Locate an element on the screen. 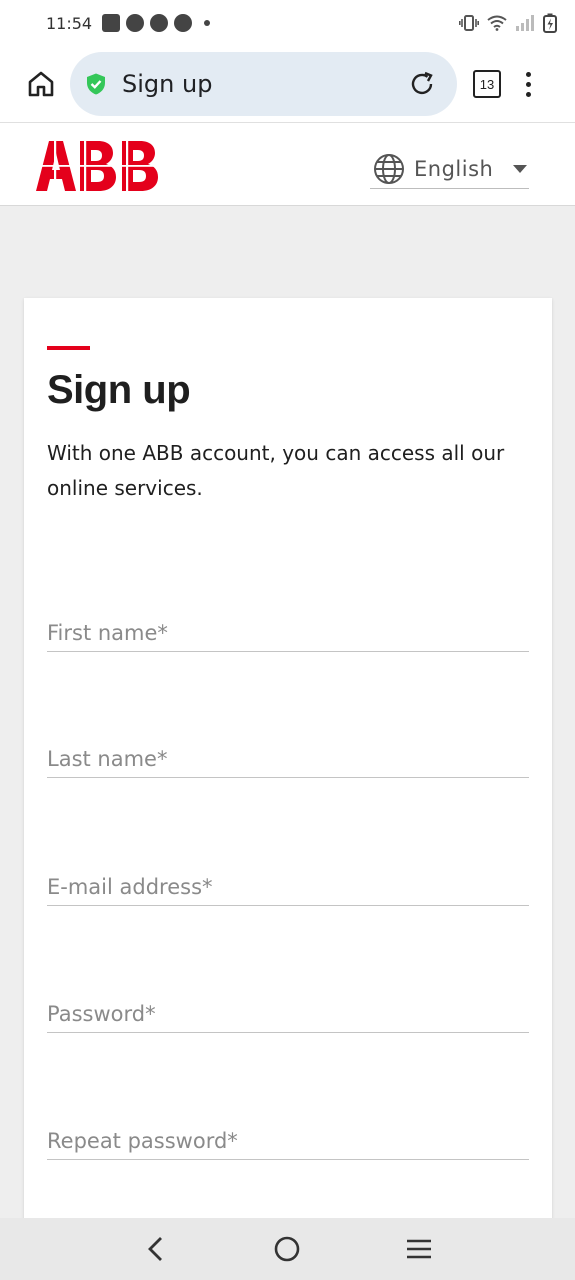 The width and height of the screenshot is (575, 1280). globe-icon is located at coordinates (389, 168).